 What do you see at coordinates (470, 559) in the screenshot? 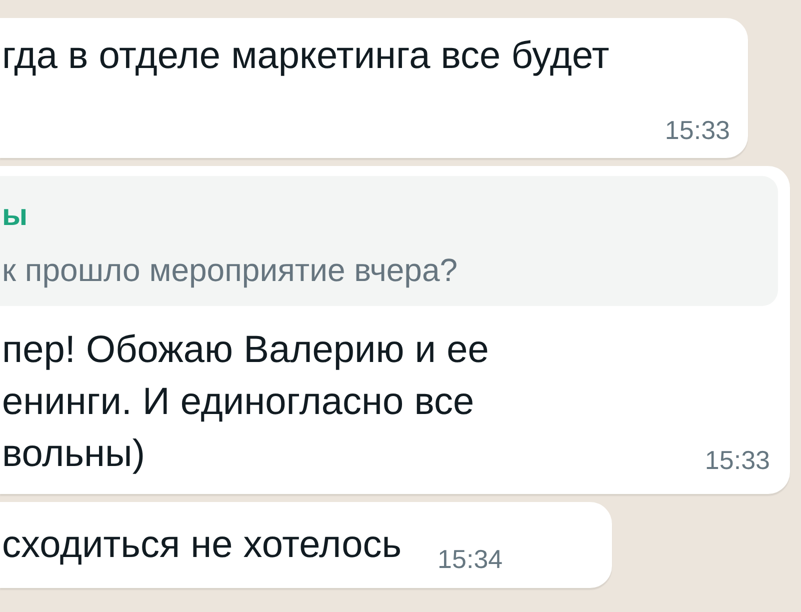
I see `message-time: 15:34` at bounding box center [470, 559].